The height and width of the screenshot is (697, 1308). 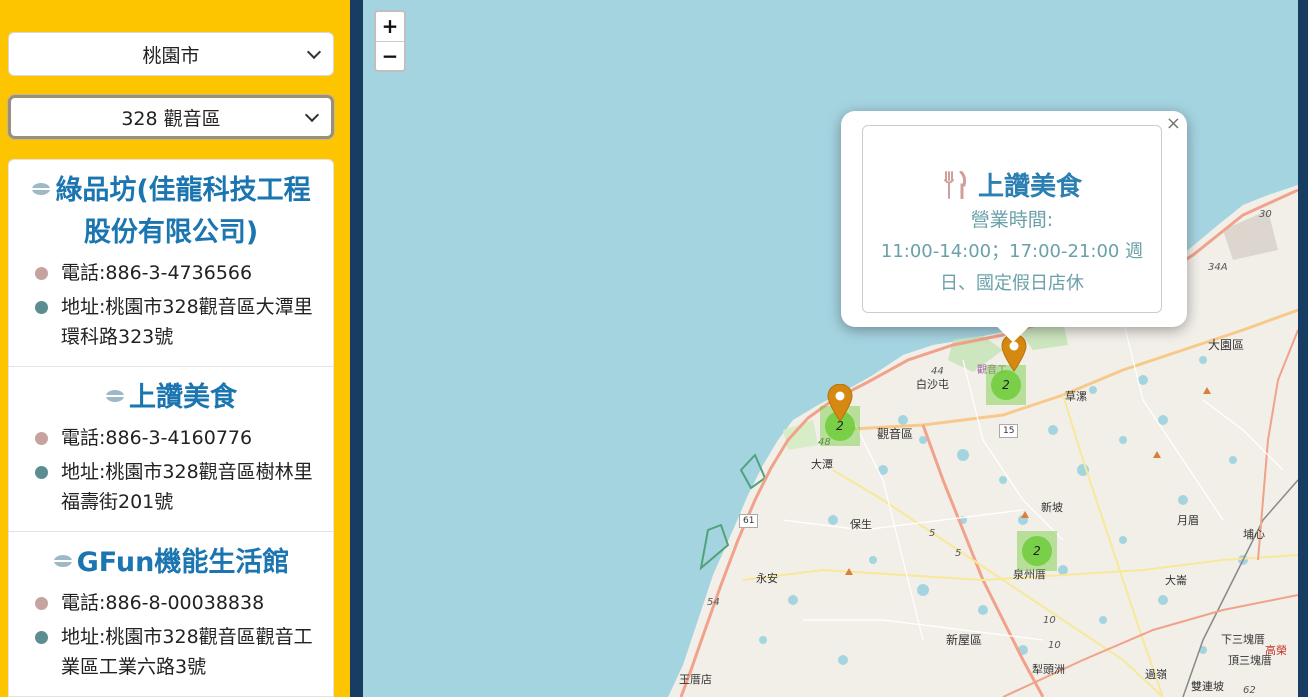 I want to click on store-address: 地址:桃園市328觀音區樹林里福壽街201號, so click(x=171, y=487).